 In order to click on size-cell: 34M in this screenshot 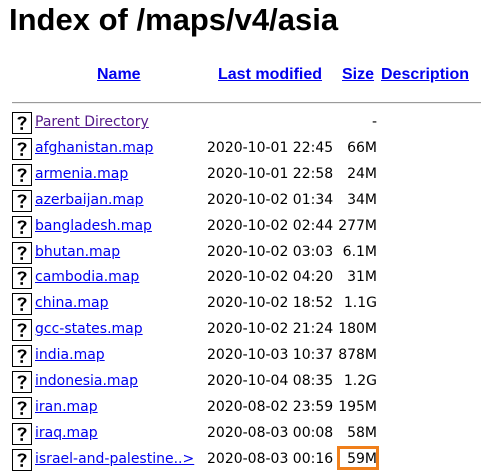, I will do `click(362, 200)`.